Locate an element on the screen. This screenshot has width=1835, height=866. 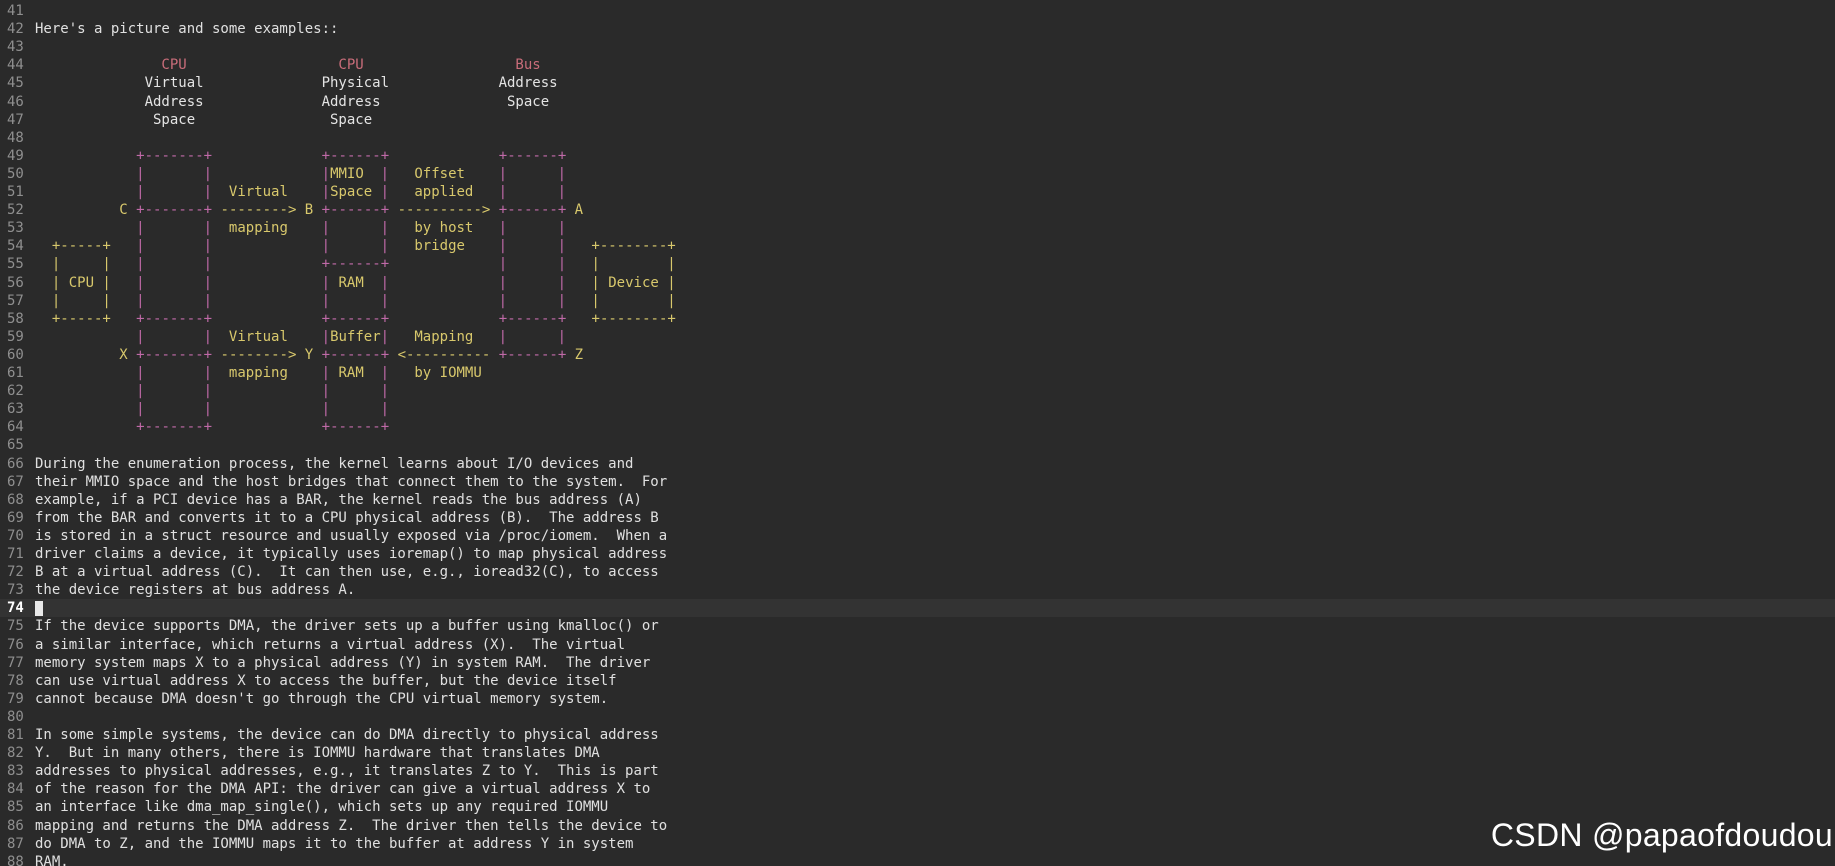
editor-line: 50 | | |MMIO | Offset | | is located at coordinates (917, 174).